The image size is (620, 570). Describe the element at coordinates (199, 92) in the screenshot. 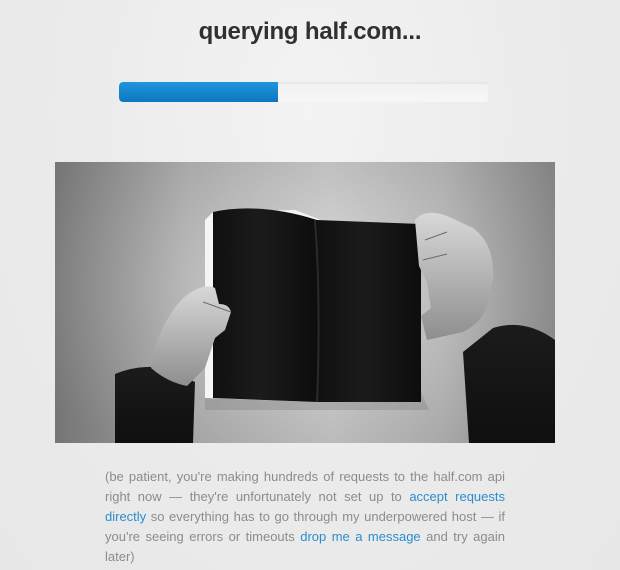

I see `progress-fill` at that location.